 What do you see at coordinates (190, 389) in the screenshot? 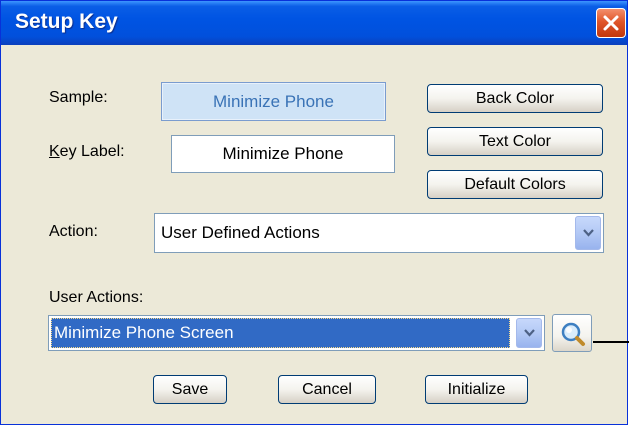
I see `save-button: Save` at bounding box center [190, 389].